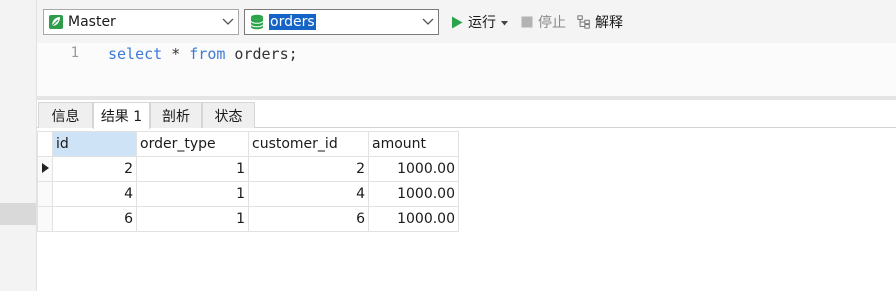  I want to click on table-row: 4 1 4 1000.00, so click(248, 194).